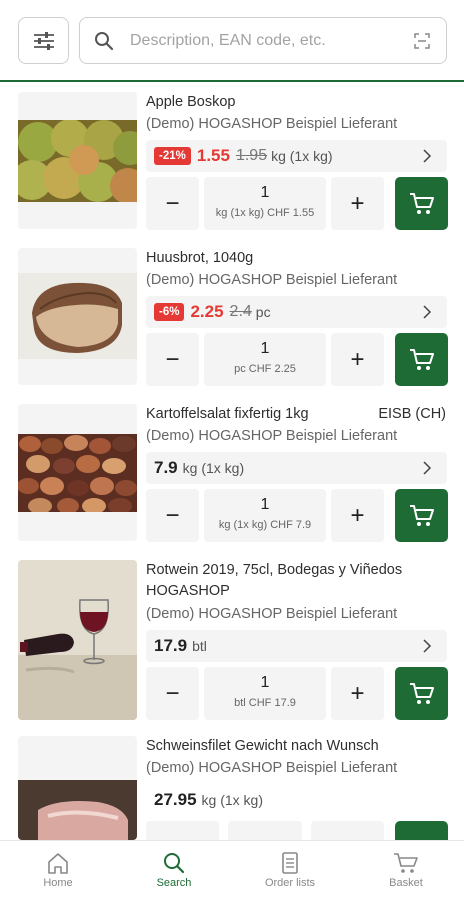 The height and width of the screenshot is (900, 464). Describe the element at coordinates (58, 883) in the screenshot. I see `nav-home-label: Home` at that location.